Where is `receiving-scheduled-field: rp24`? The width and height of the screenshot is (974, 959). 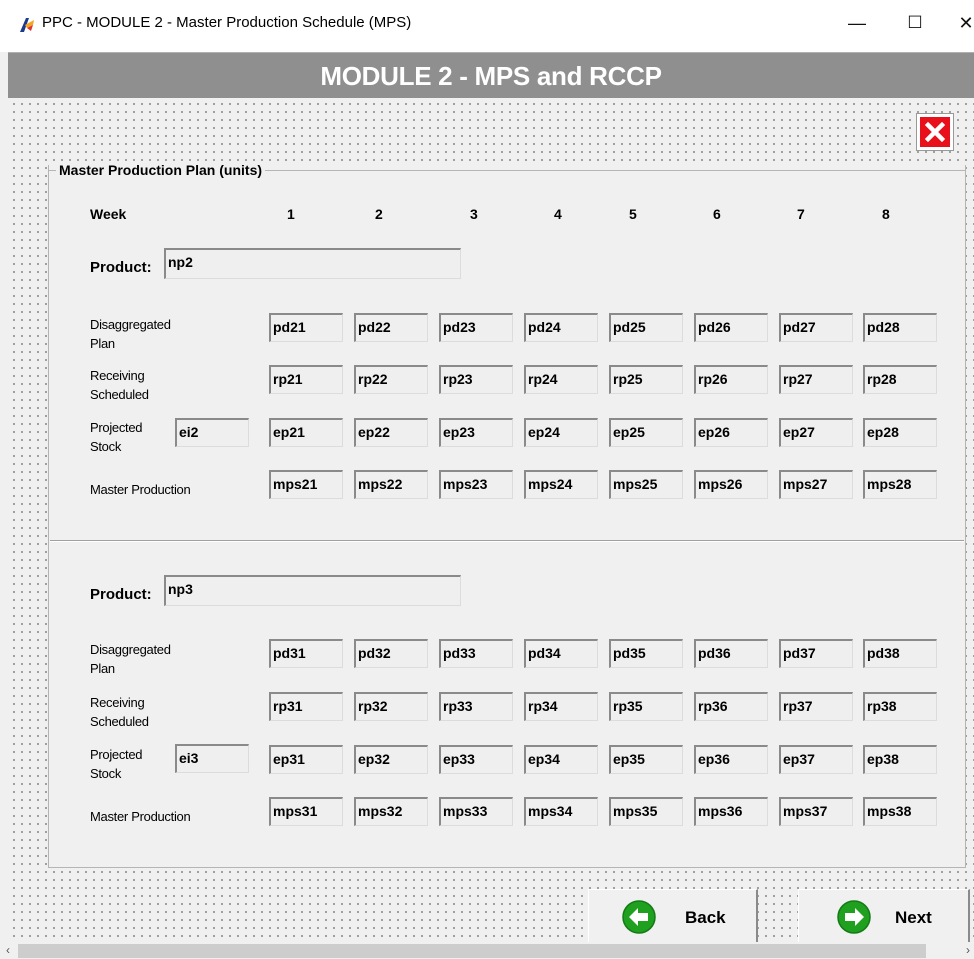 receiving-scheduled-field: rp24 is located at coordinates (561, 379).